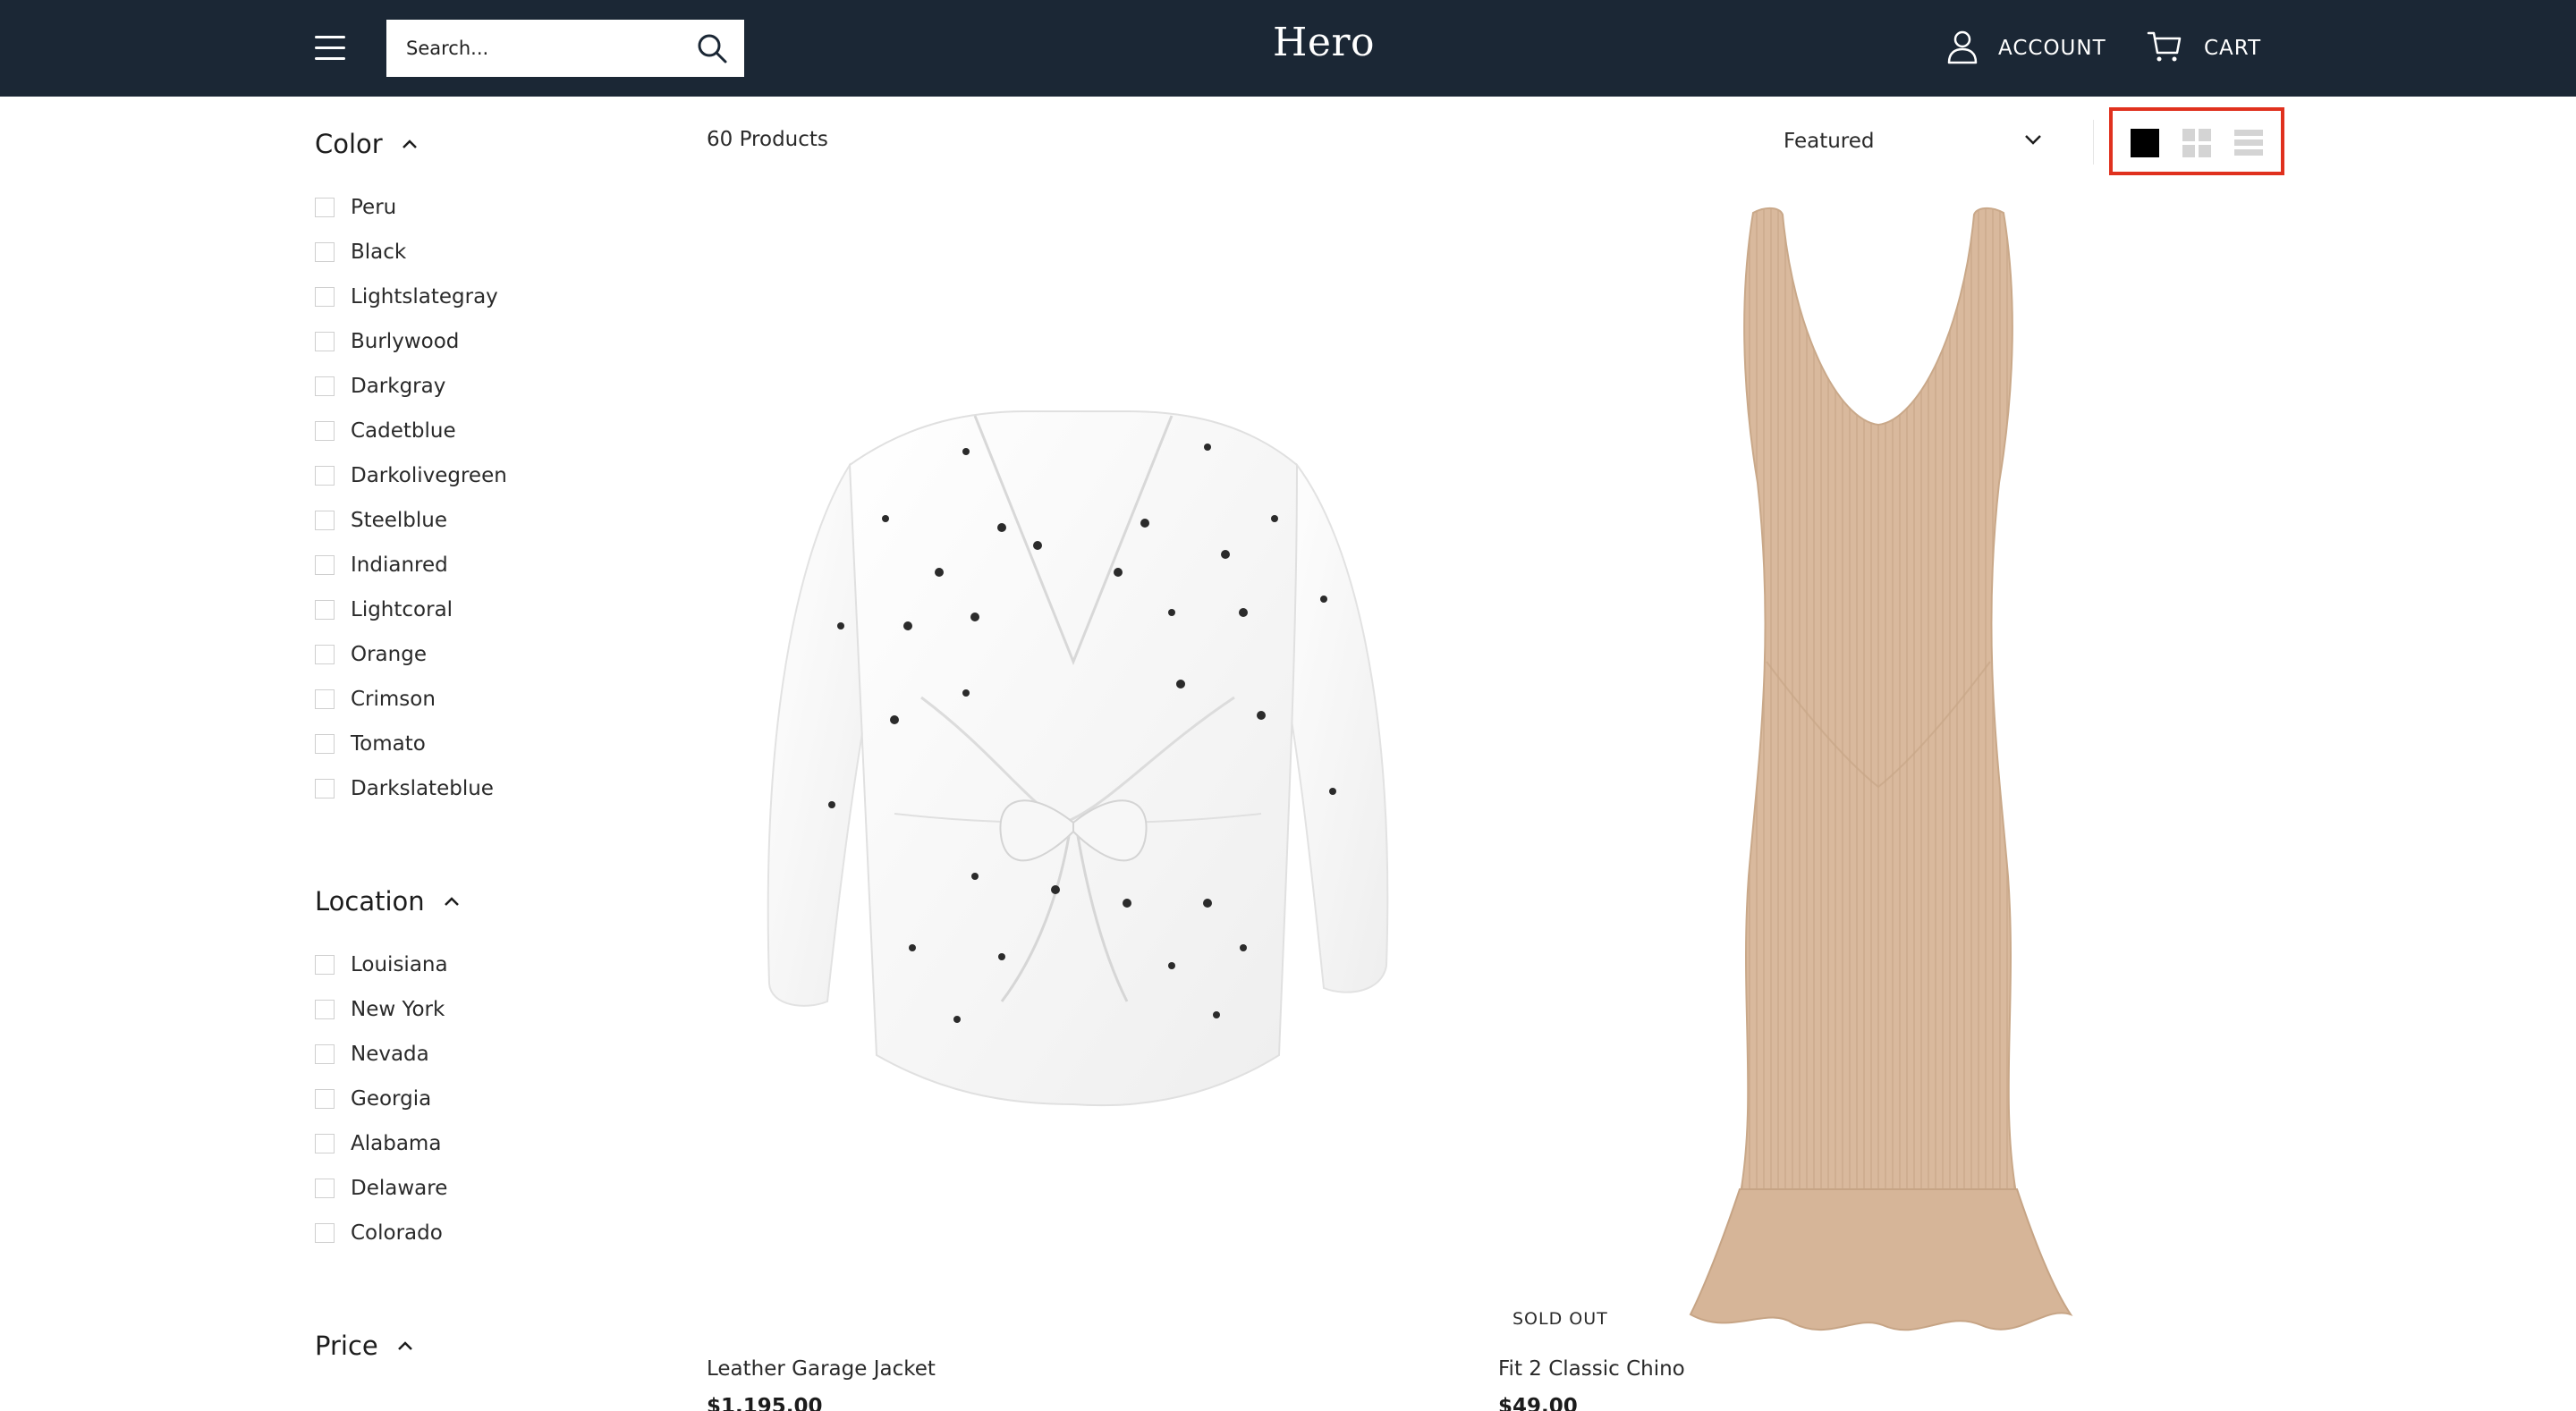  What do you see at coordinates (821, 1369) in the screenshot?
I see `product-title: Leather Garage Jacket` at bounding box center [821, 1369].